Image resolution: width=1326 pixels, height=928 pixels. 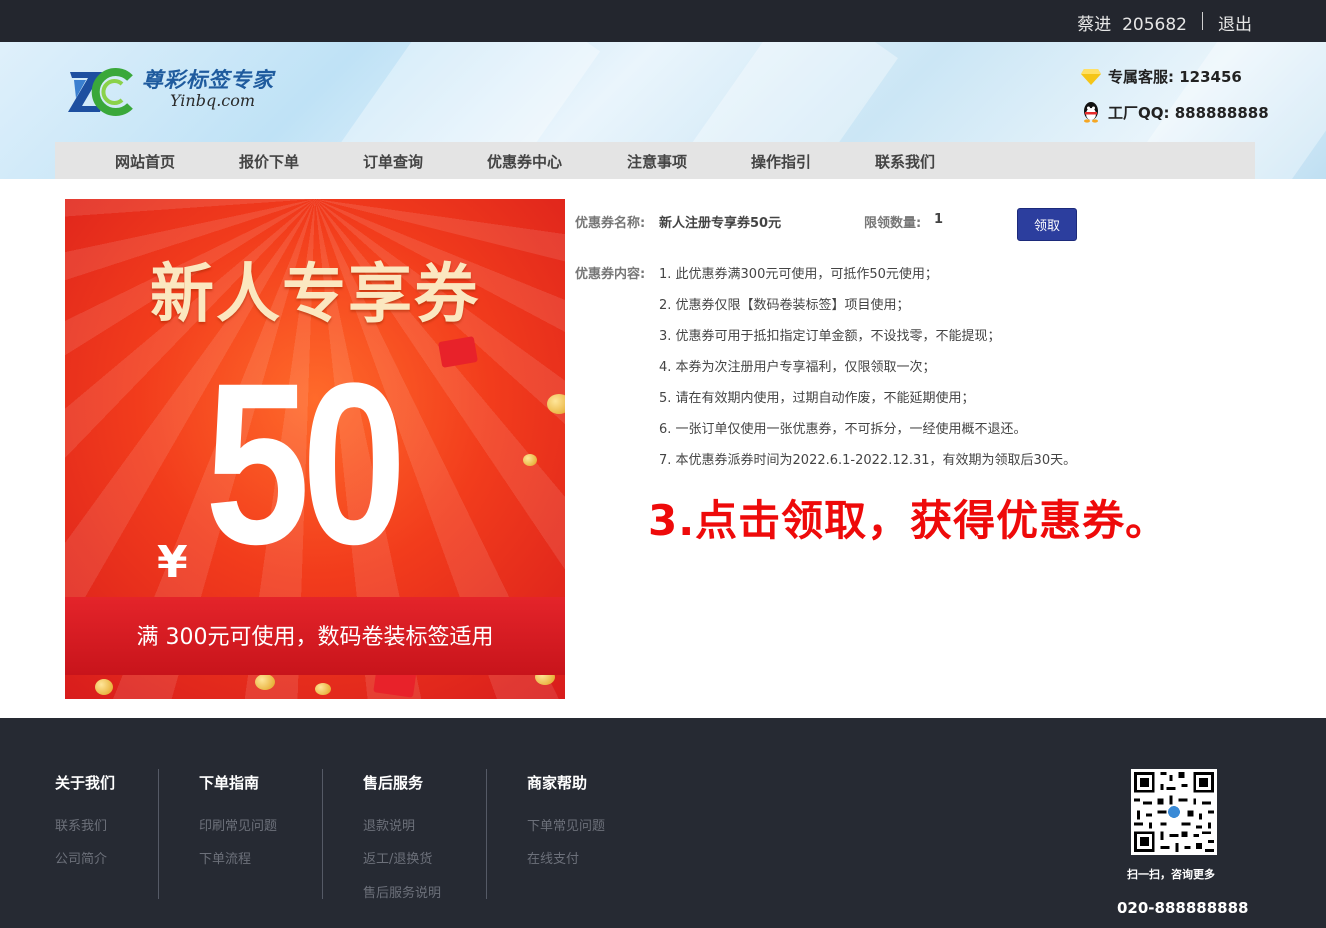 What do you see at coordinates (393, 161) in the screenshot?
I see `nav-order-query: 订单查询` at bounding box center [393, 161].